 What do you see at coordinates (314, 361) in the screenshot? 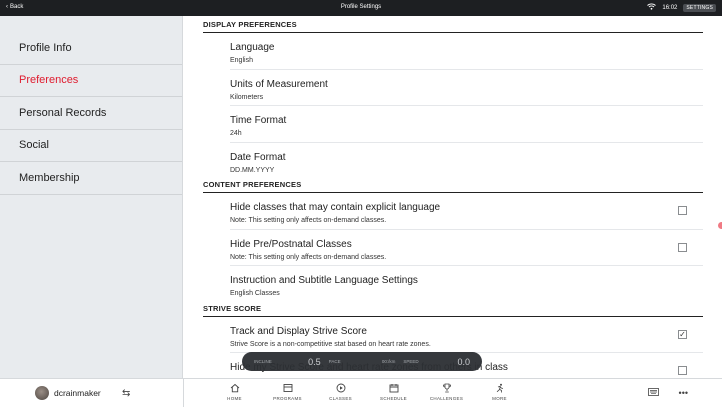
I see `incline-value: 0.5` at bounding box center [314, 361].